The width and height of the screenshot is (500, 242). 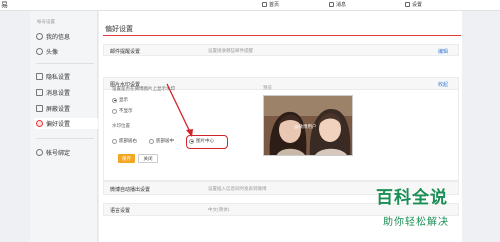 What do you see at coordinates (4, 5) in the screenshot?
I see `logo-fragment: 易` at bounding box center [4, 5].